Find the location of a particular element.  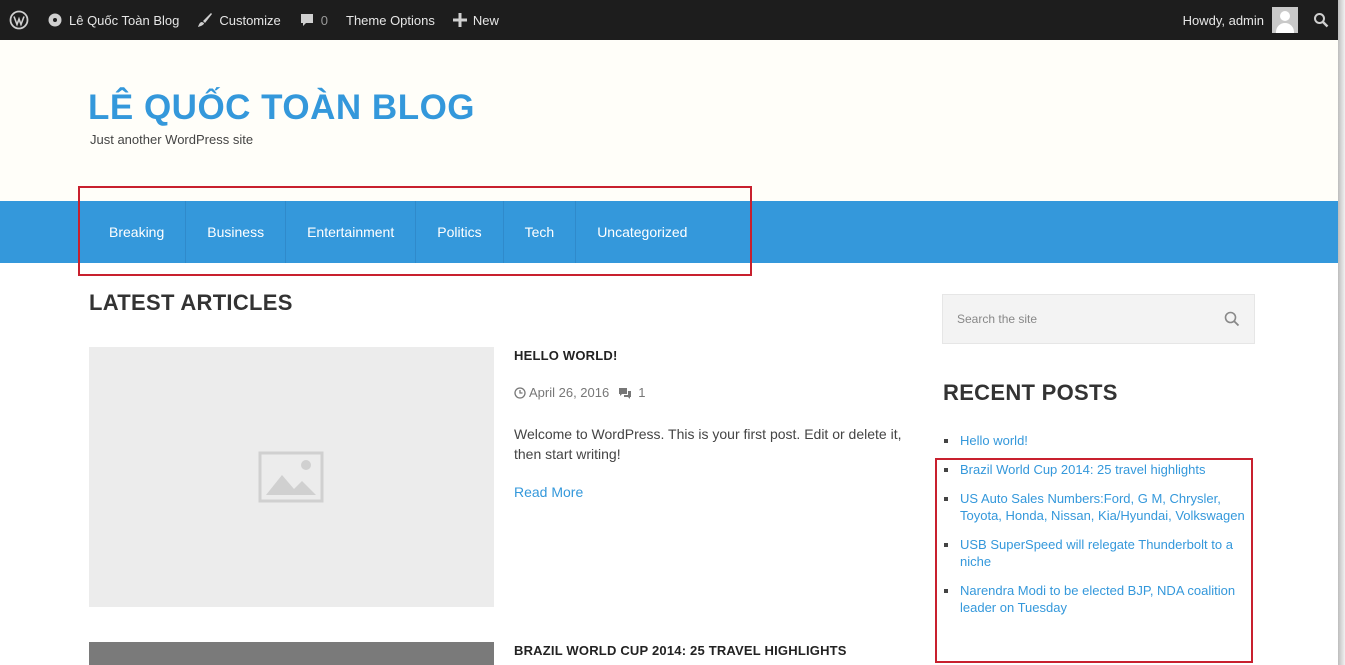

wp-logo-button is located at coordinates (19, 20).